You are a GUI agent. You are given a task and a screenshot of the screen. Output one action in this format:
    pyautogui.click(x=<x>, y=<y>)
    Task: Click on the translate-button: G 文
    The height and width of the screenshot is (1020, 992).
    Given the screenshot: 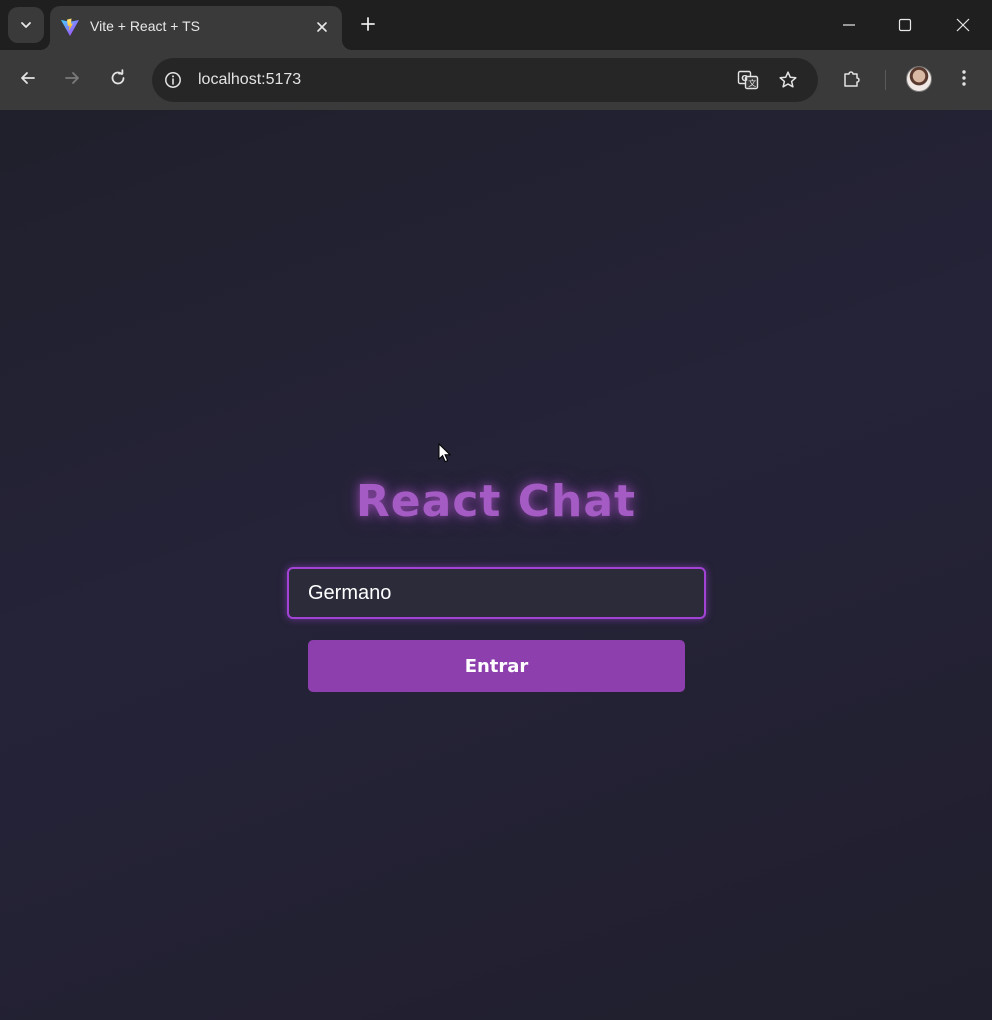 What is the action you would take?
    pyautogui.click(x=748, y=80)
    